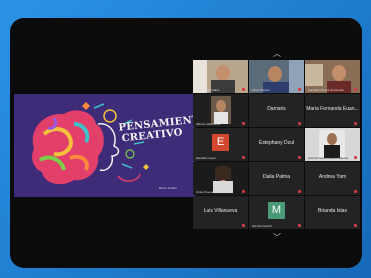  Describe the element at coordinates (168, 188) in the screenshot. I see `presentation-author: Bruno Ardilan` at that location.